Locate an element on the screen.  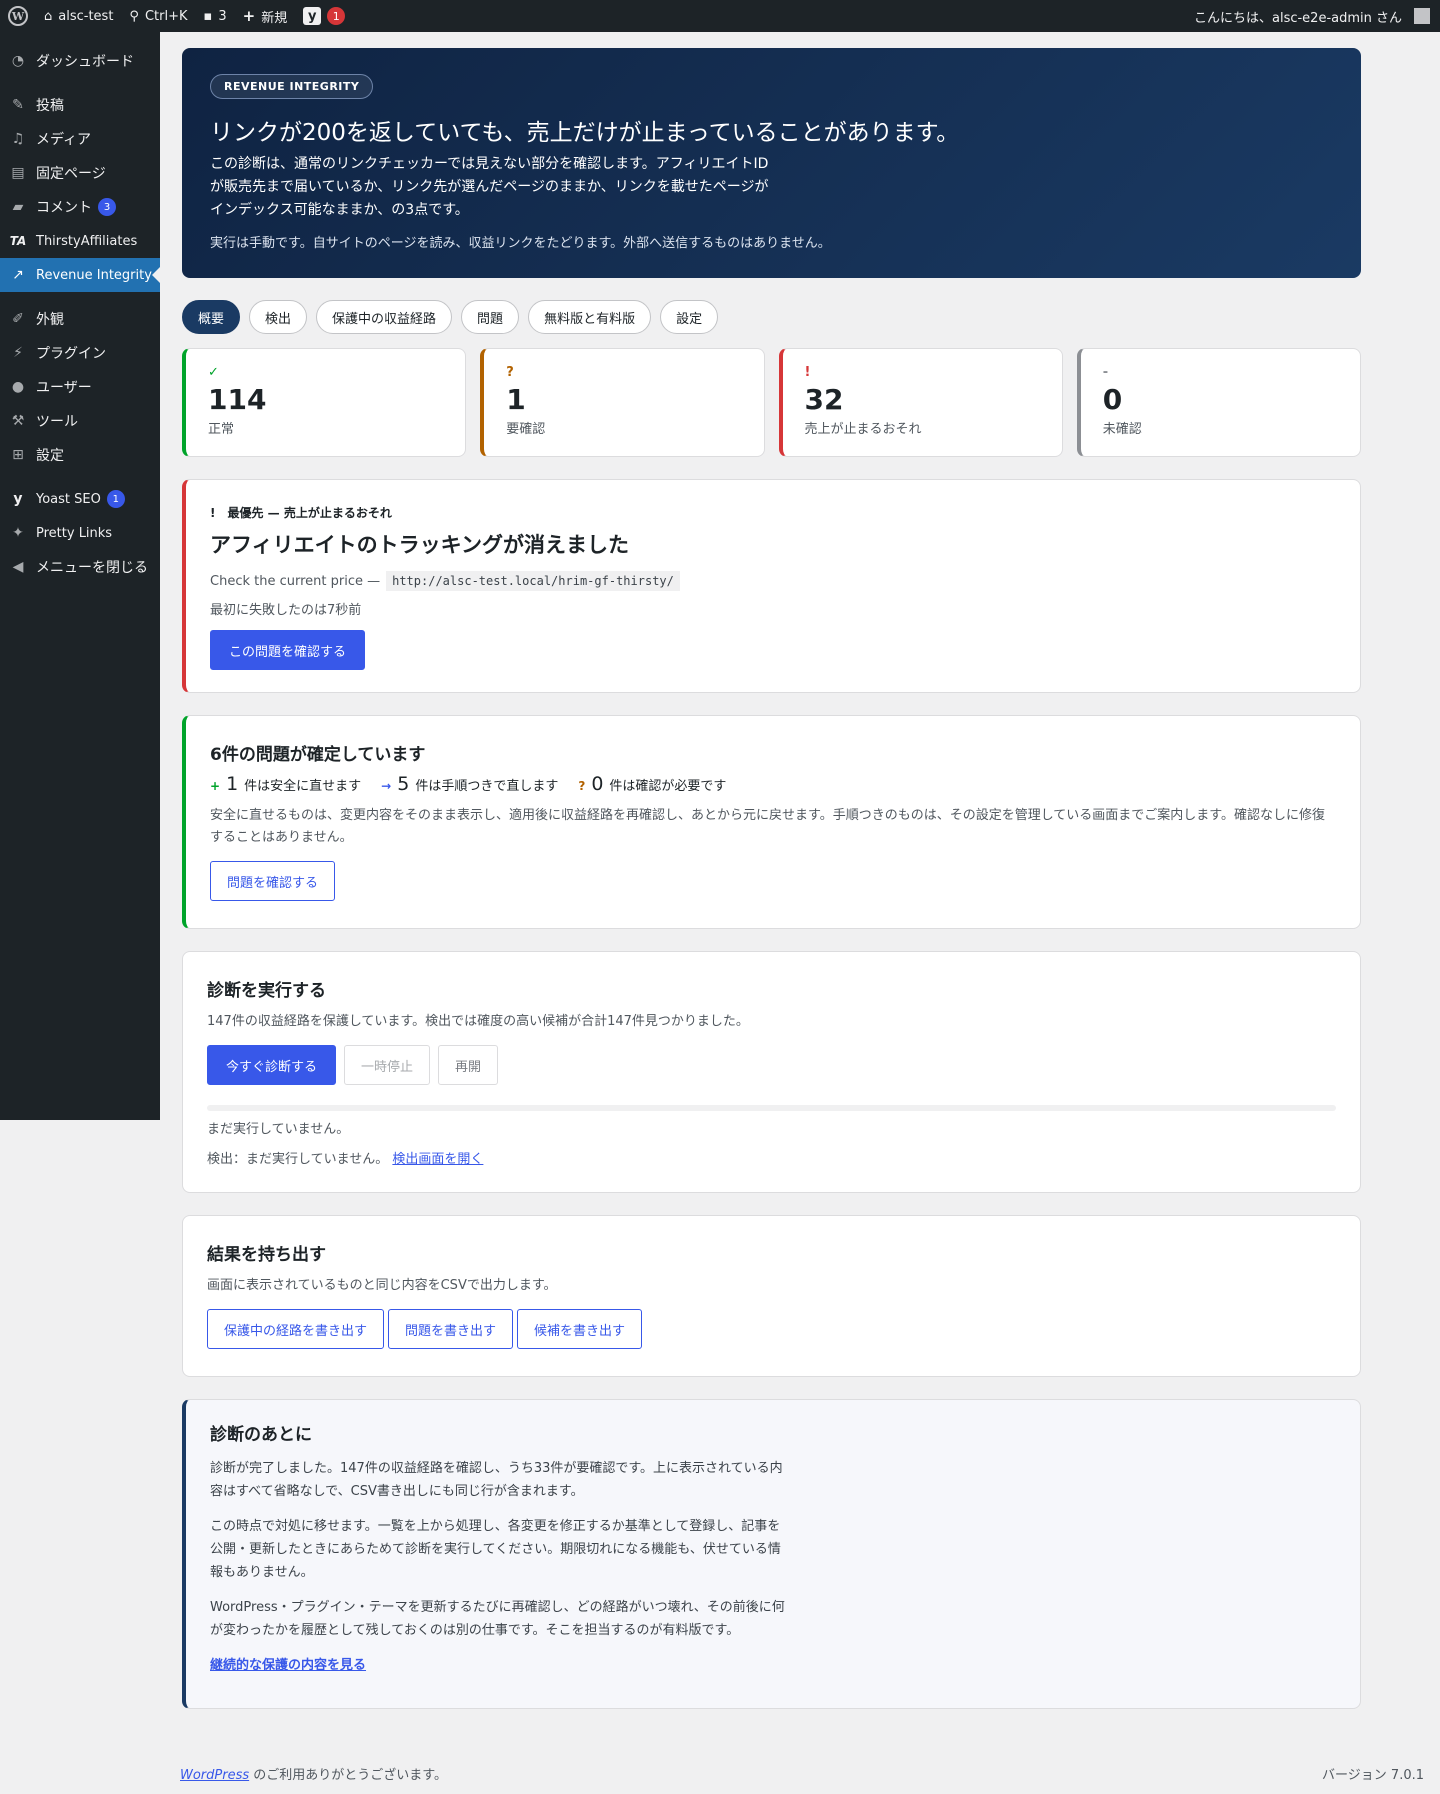
open-detection-link: 検出画面を開く is located at coordinates (437, 1159).